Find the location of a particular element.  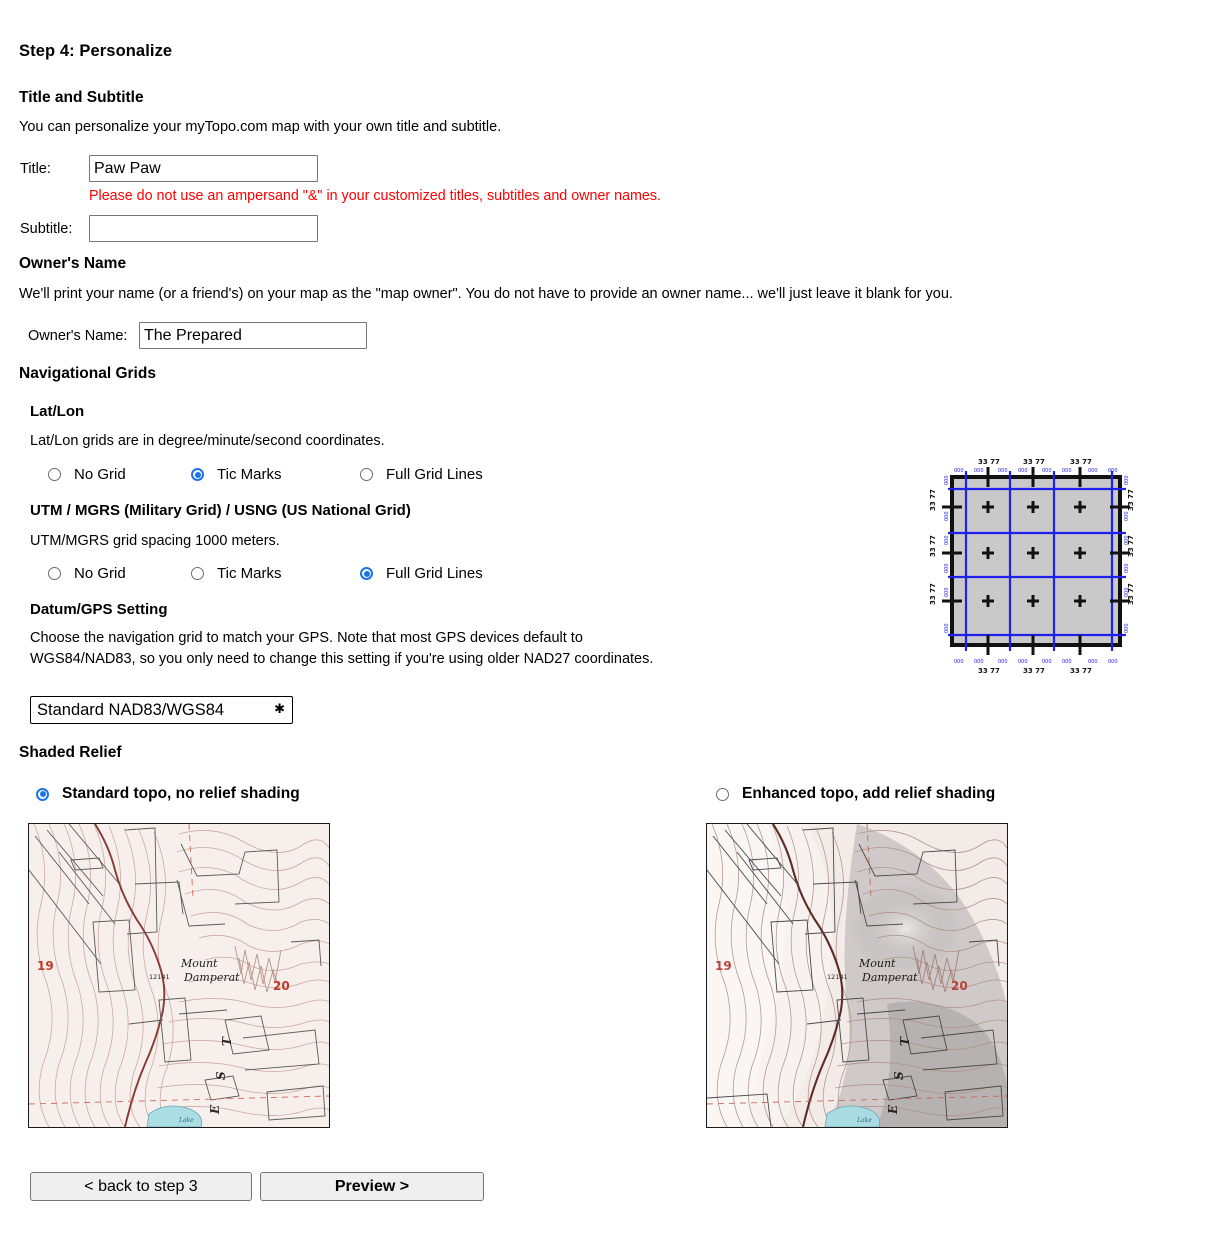

owners-name-heading: Owner's Name is located at coordinates (73, 263).